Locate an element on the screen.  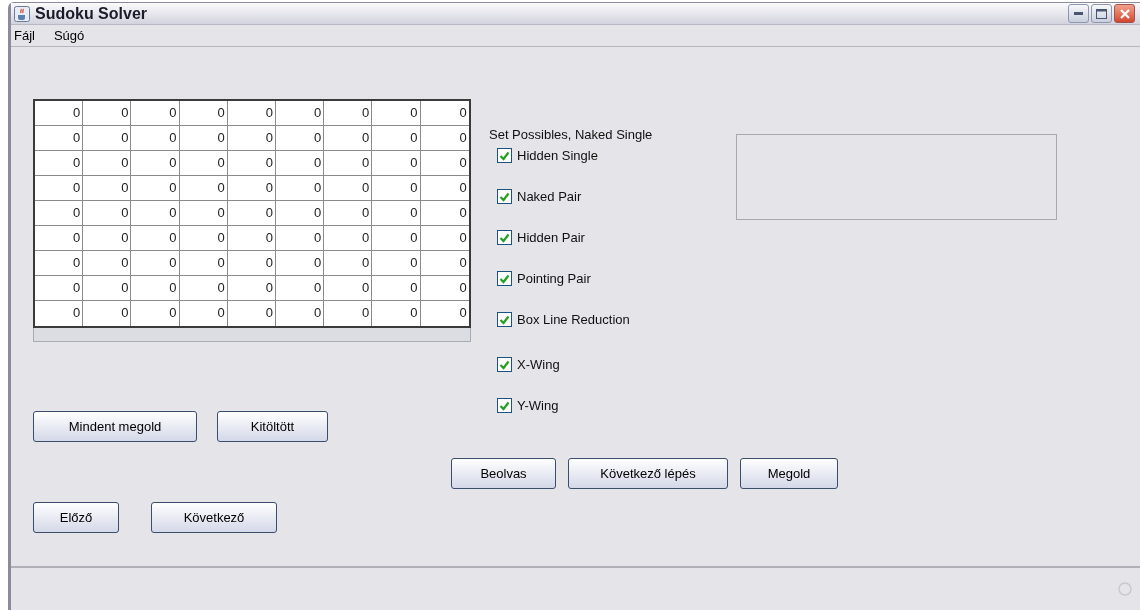
strategy-checkbox: Box Line Reduction is located at coordinates (616, 319).